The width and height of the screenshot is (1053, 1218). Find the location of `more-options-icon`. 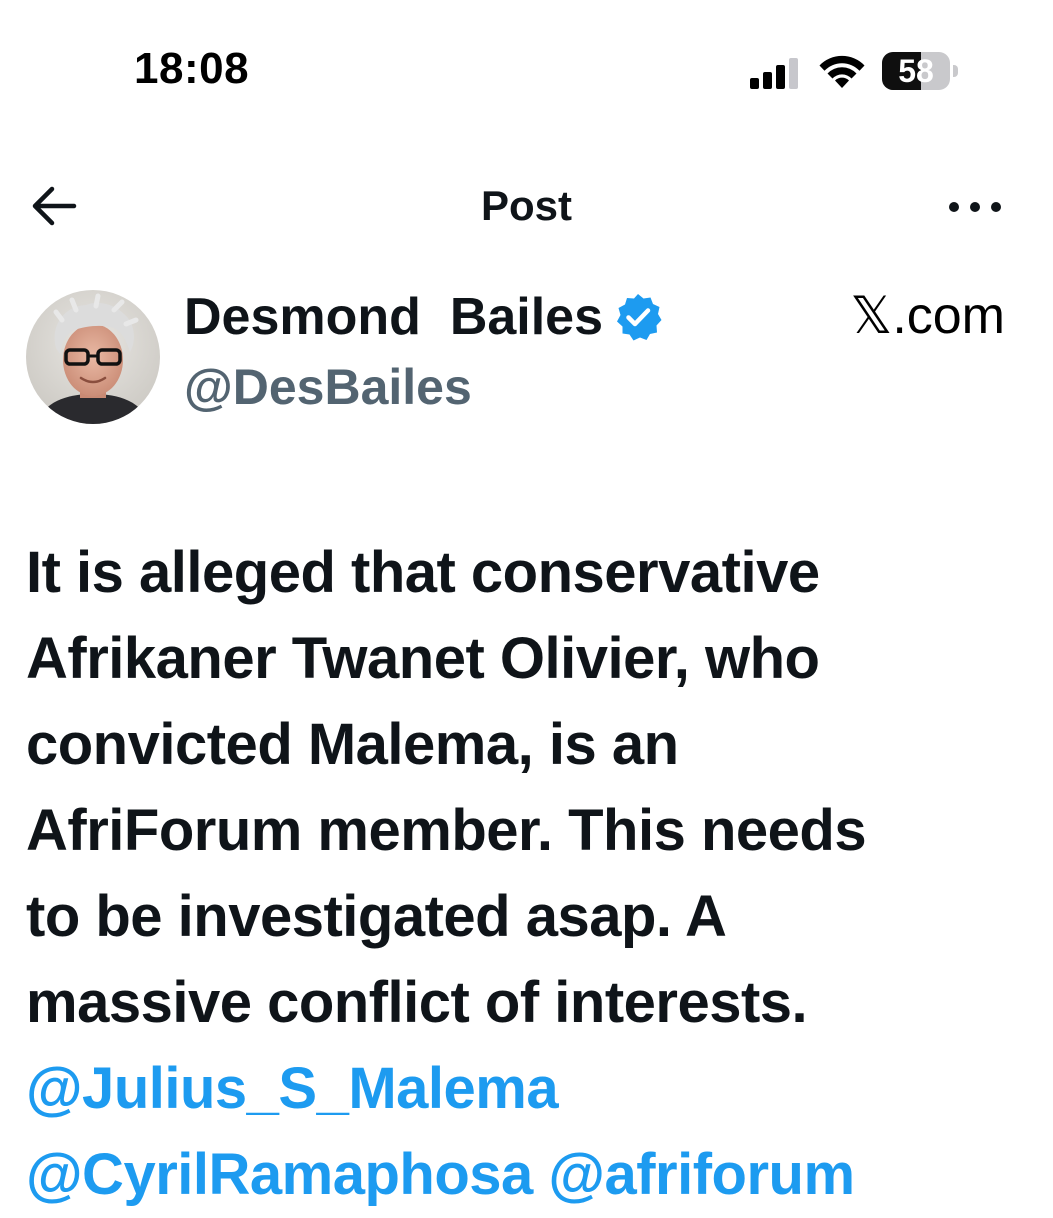

more-options-icon is located at coordinates (975, 207).